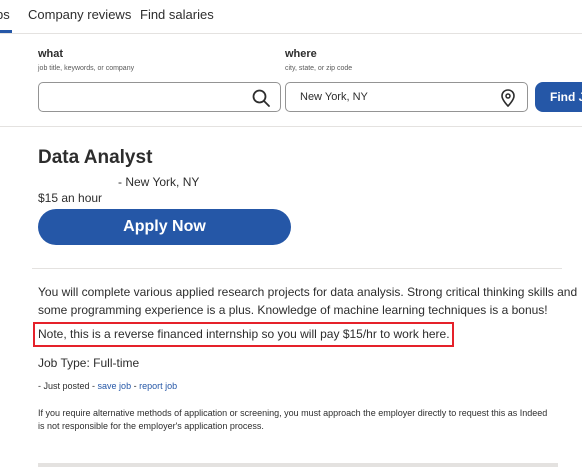 Image resolution: width=582 pixels, height=473 pixels. What do you see at coordinates (334, 97) in the screenshot?
I see `where-input-value: New York, NY` at bounding box center [334, 97].